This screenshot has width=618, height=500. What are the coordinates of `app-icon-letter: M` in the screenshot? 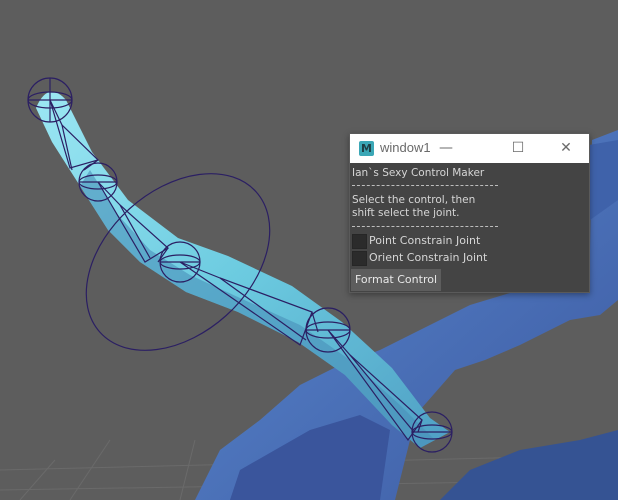 It's located at (366, 148).